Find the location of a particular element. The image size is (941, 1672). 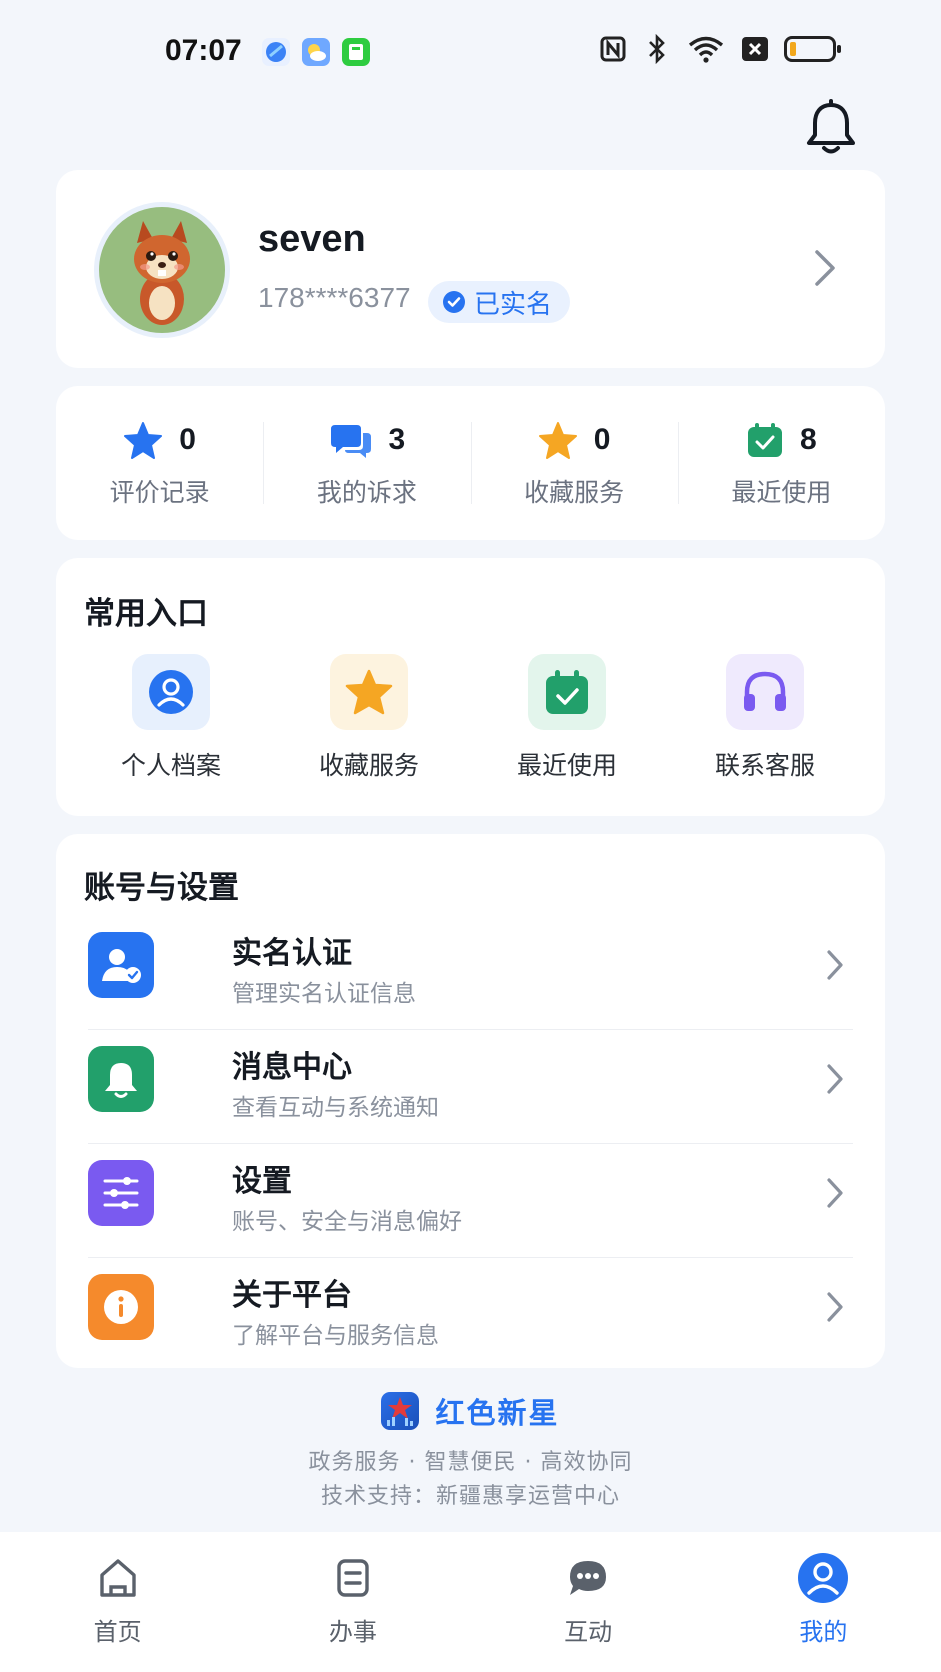

common-entries-card: 常用入口 个人档案 收藏服务 最近使用 联系客服 is located at coordinates (470, 687).